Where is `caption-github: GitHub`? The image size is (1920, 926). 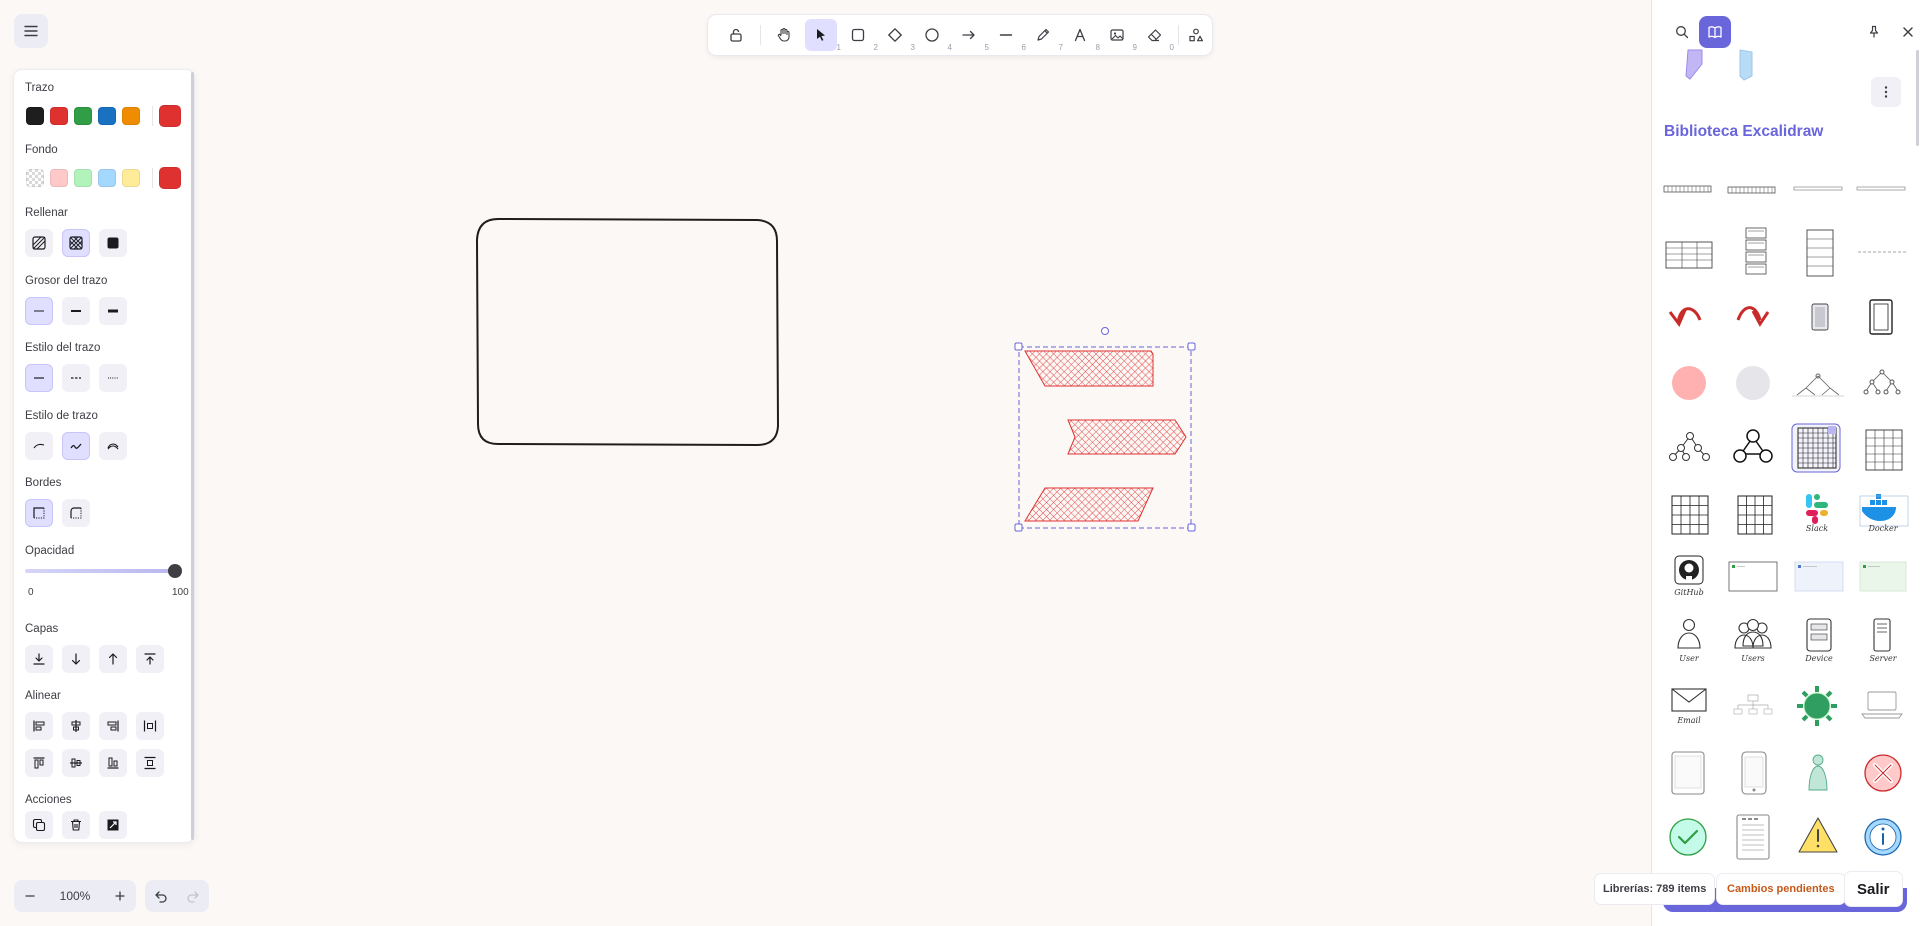 caption-github: GitHub is located at coordinates (1688, 592).